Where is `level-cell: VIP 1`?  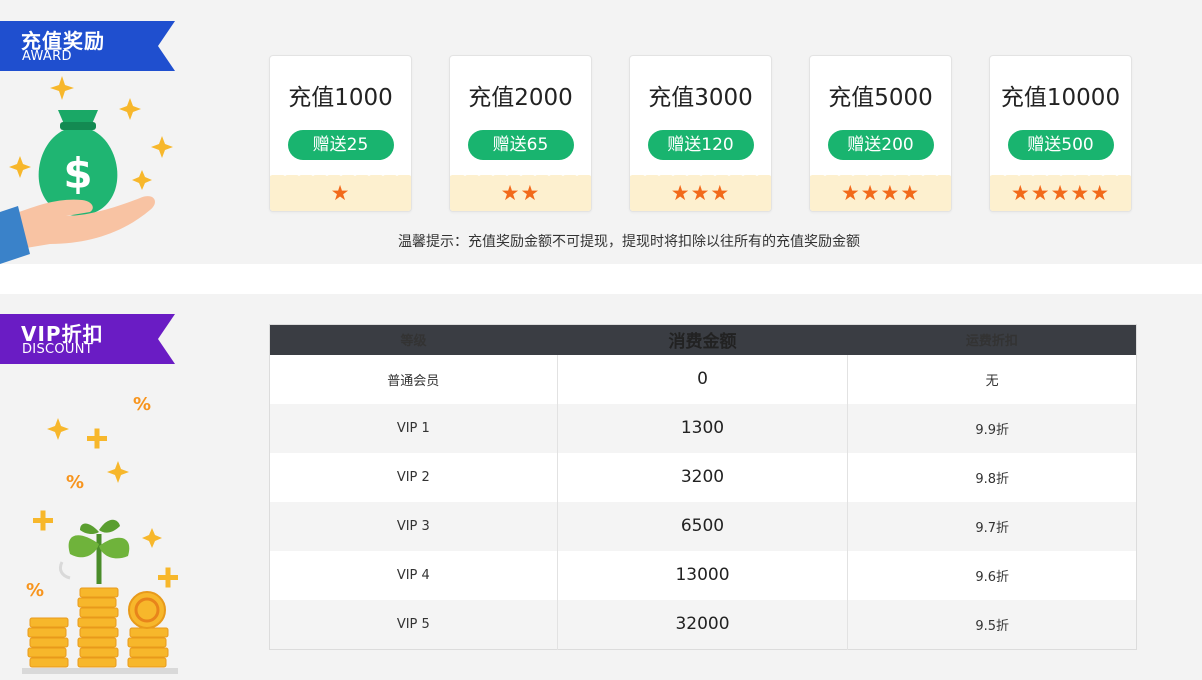 level-cell: VIP 1 is located at coordinates (413, 428).